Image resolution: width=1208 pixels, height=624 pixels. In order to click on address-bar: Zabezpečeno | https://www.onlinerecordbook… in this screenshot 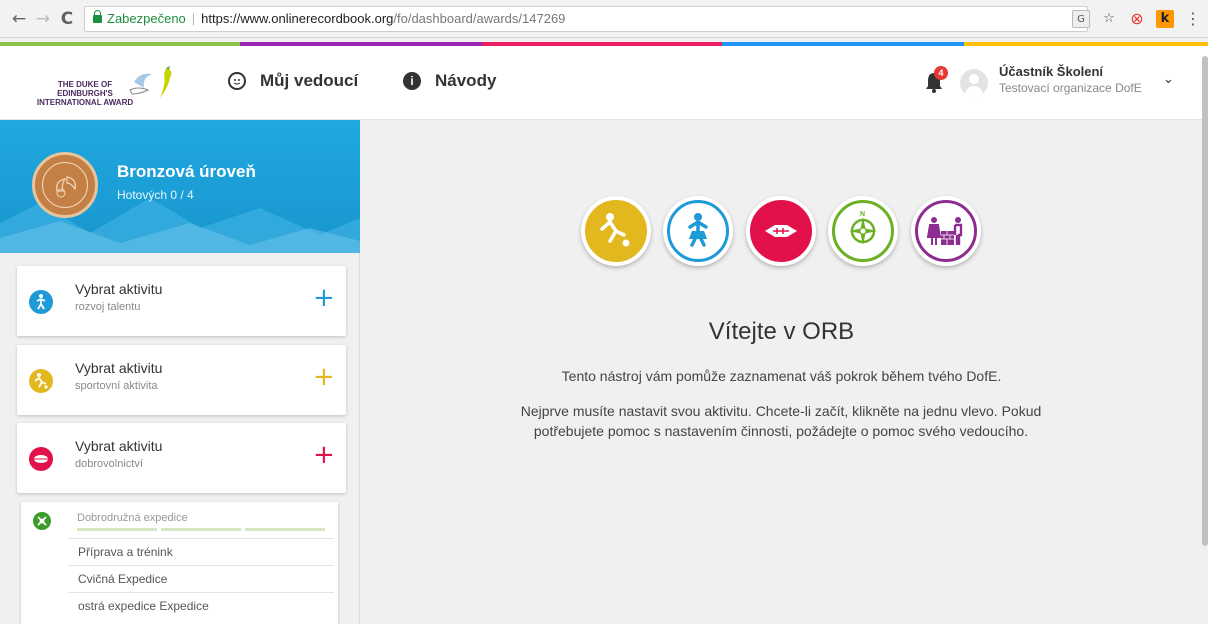, I will do `click(586, 19)`.